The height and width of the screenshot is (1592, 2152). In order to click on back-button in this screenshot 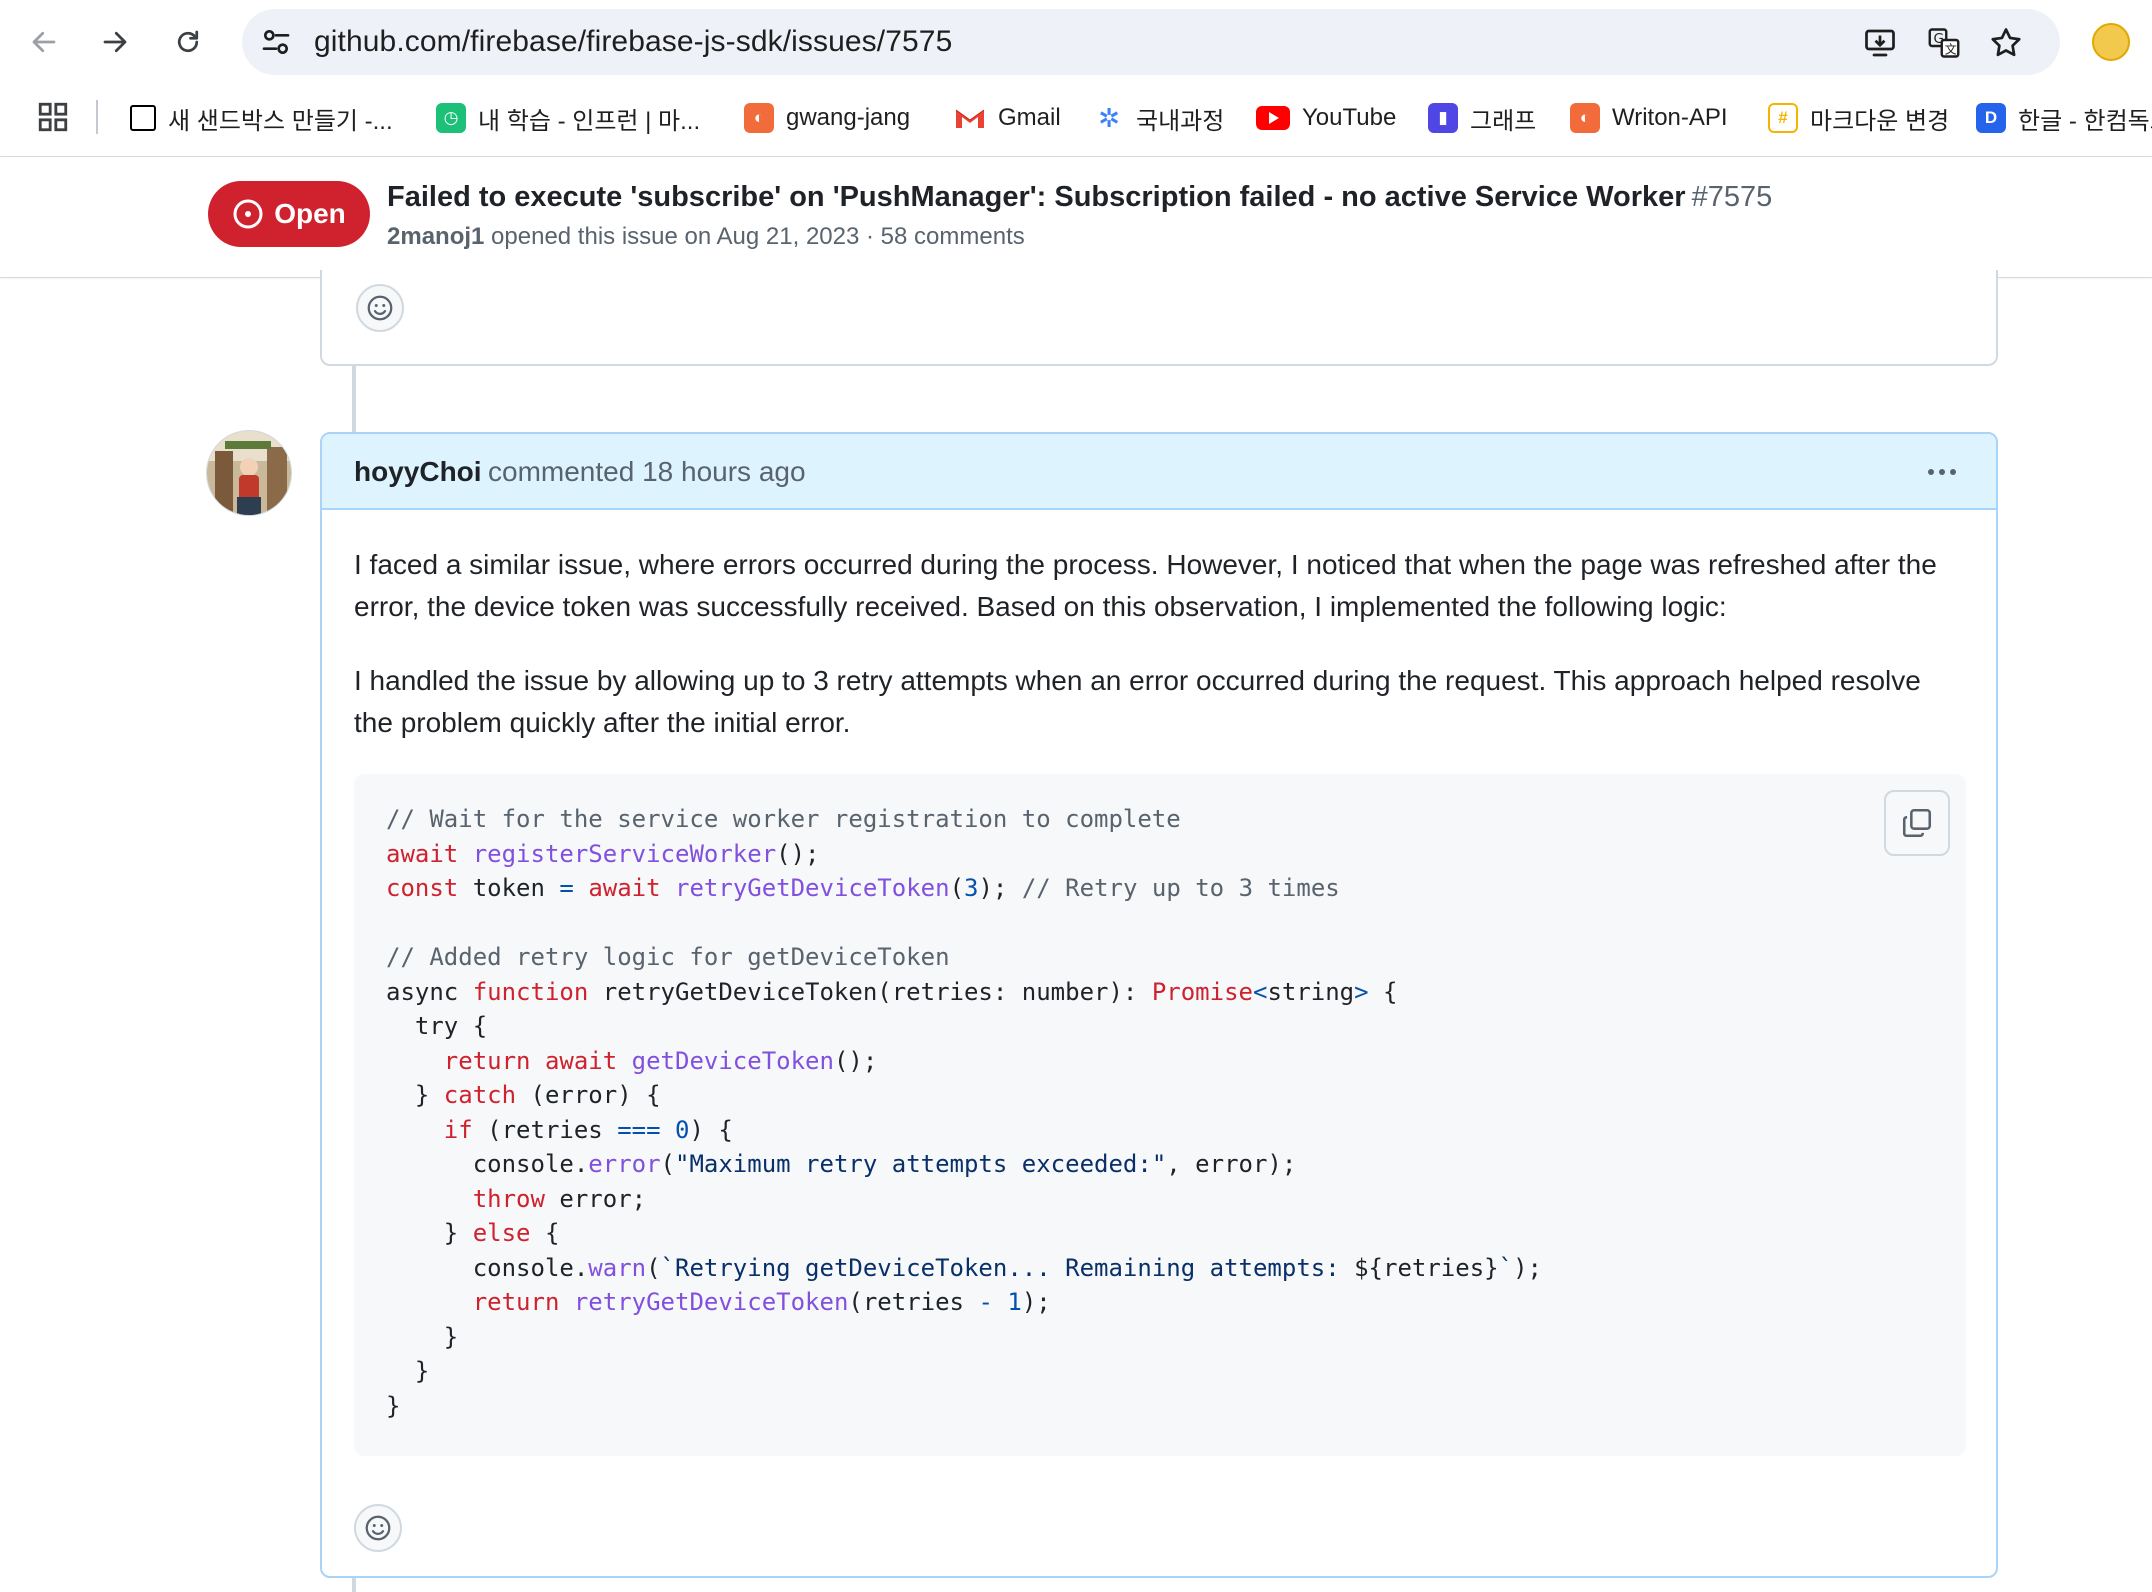, I will do `click(44, 42)`.